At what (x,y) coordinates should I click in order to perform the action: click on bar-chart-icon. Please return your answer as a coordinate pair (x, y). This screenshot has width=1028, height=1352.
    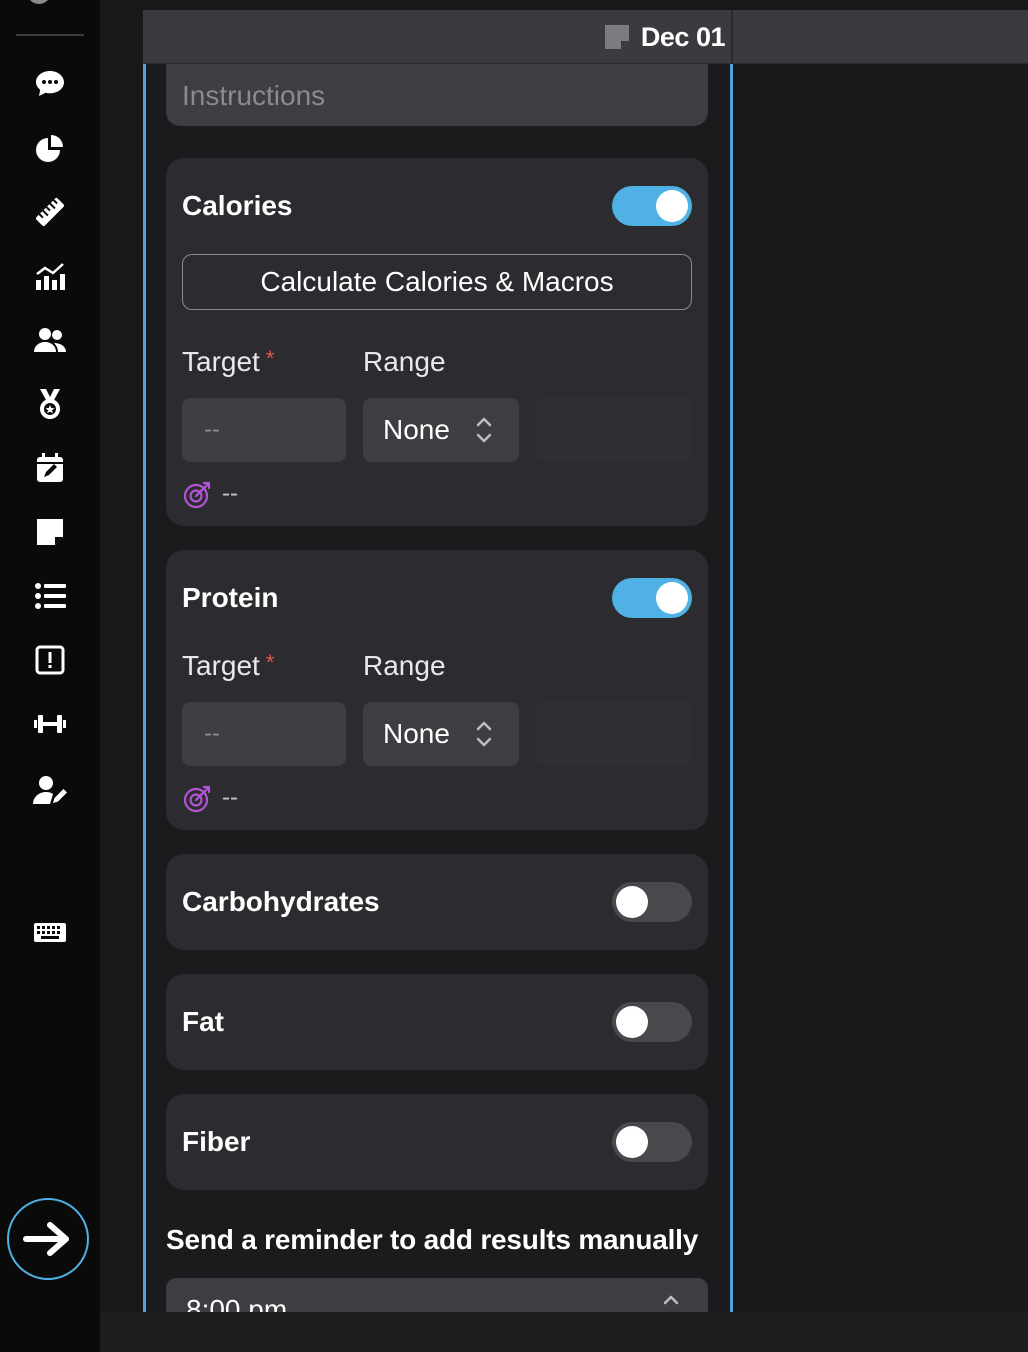
    Looking at the image, I should click on (50, 276).